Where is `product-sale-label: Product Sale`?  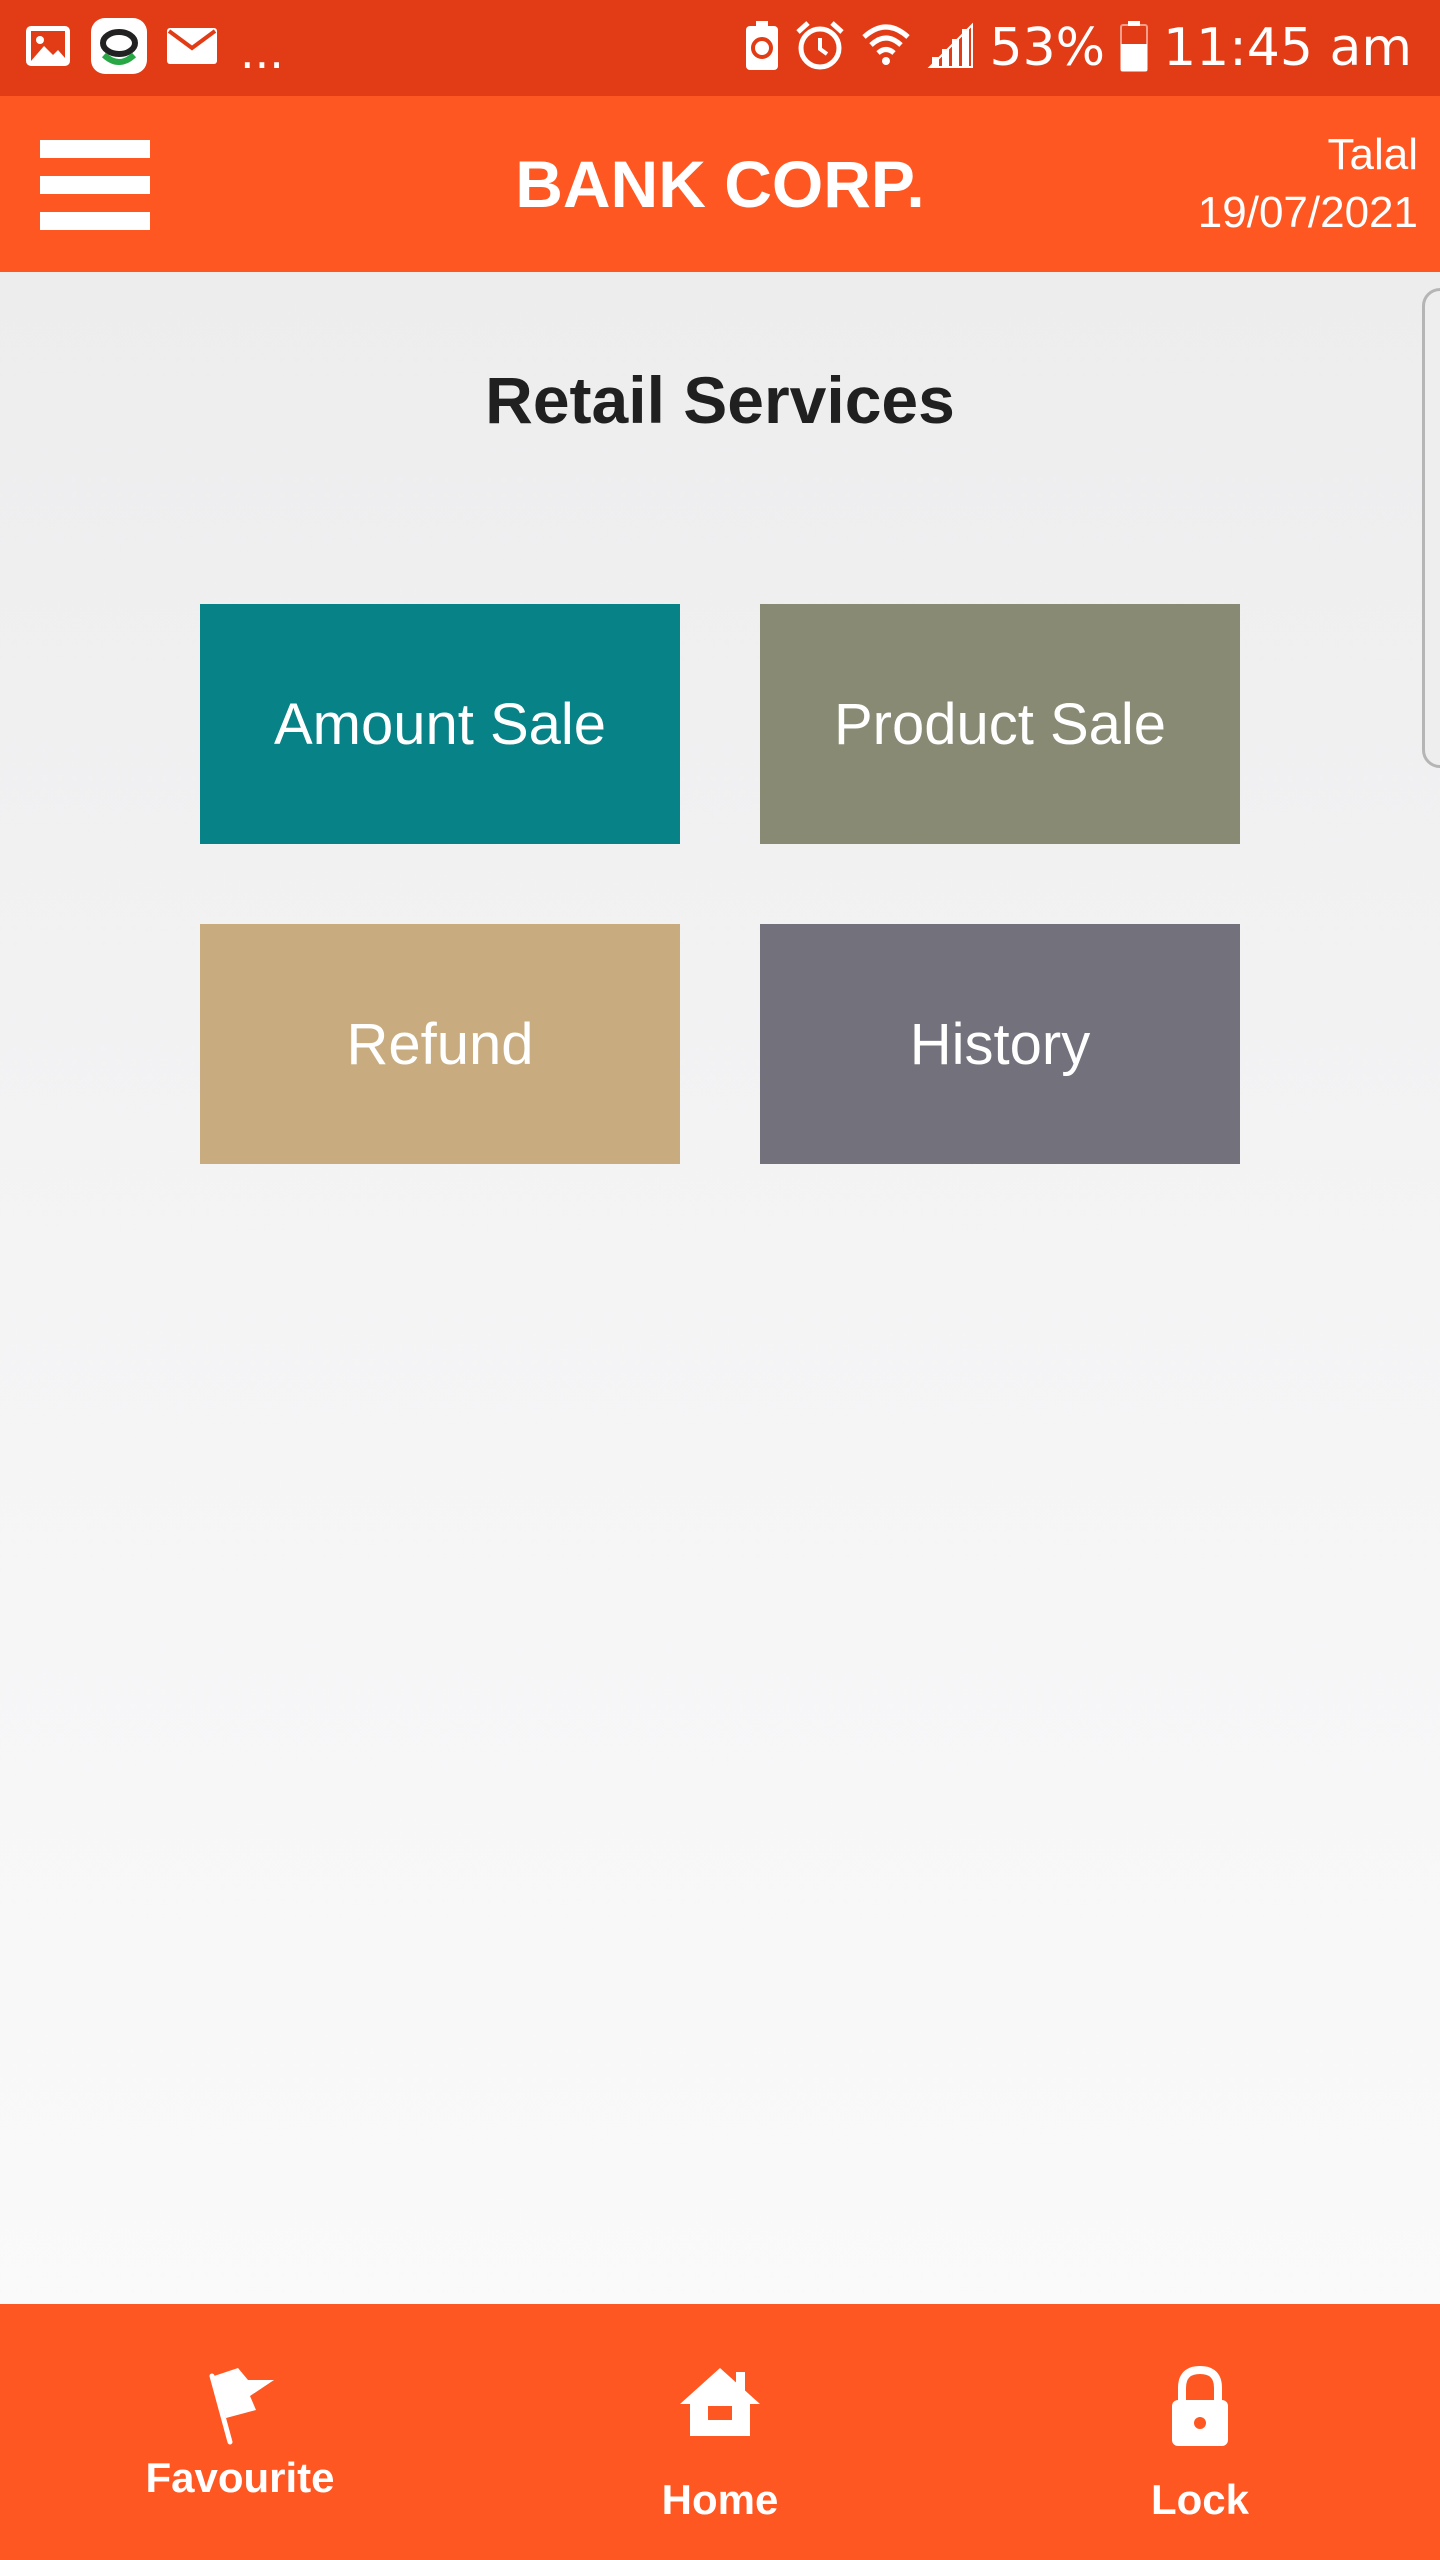
product-sale-label: Product Sale is located at coordinates (1000, 724).